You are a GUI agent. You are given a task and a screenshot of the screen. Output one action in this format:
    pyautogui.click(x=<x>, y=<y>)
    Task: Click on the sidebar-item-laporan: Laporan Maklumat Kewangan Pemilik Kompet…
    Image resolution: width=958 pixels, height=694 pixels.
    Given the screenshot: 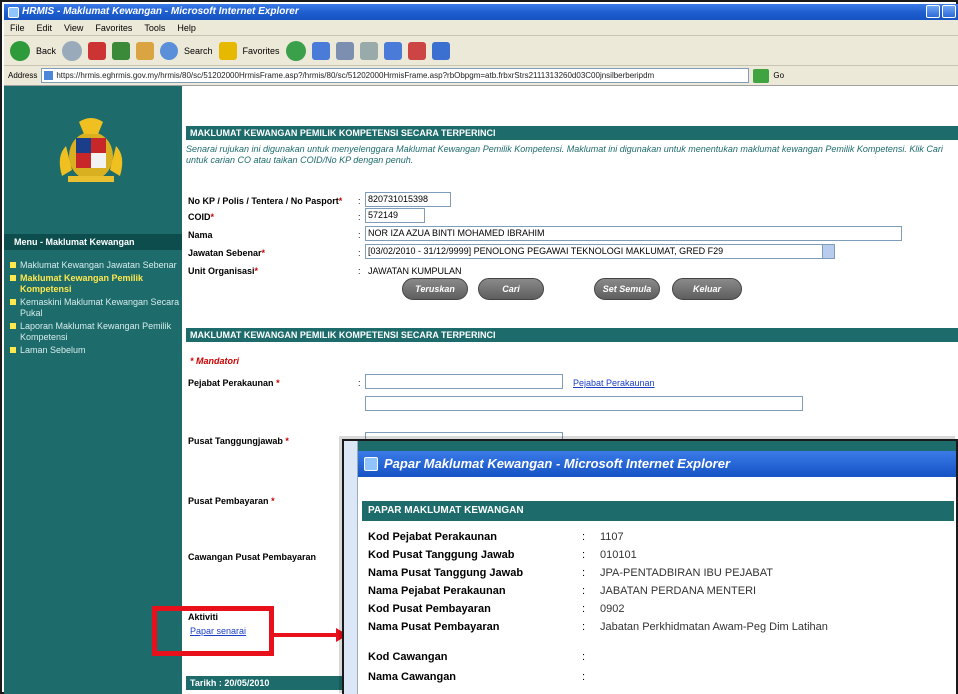 What is the action you would take?
    pyautogui.click(x=95, y=332)
    